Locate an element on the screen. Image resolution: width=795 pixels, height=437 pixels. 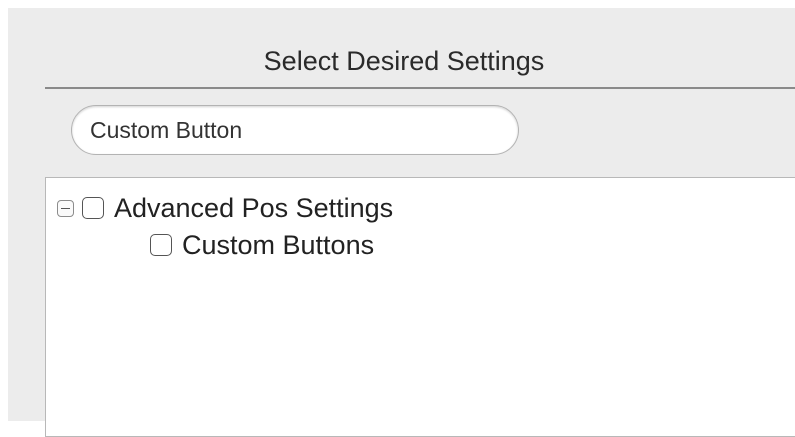
collapse-icon is located at coordinates (65, 208).